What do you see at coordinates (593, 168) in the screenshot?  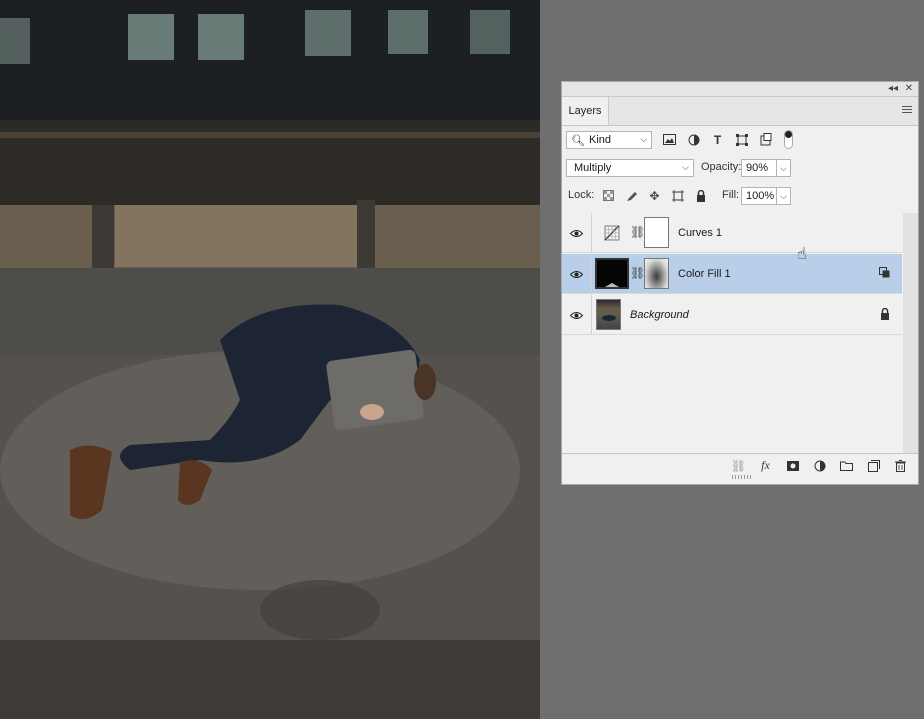 I see `blend-mode-value: Multiply` at bounding box center [593, 168].